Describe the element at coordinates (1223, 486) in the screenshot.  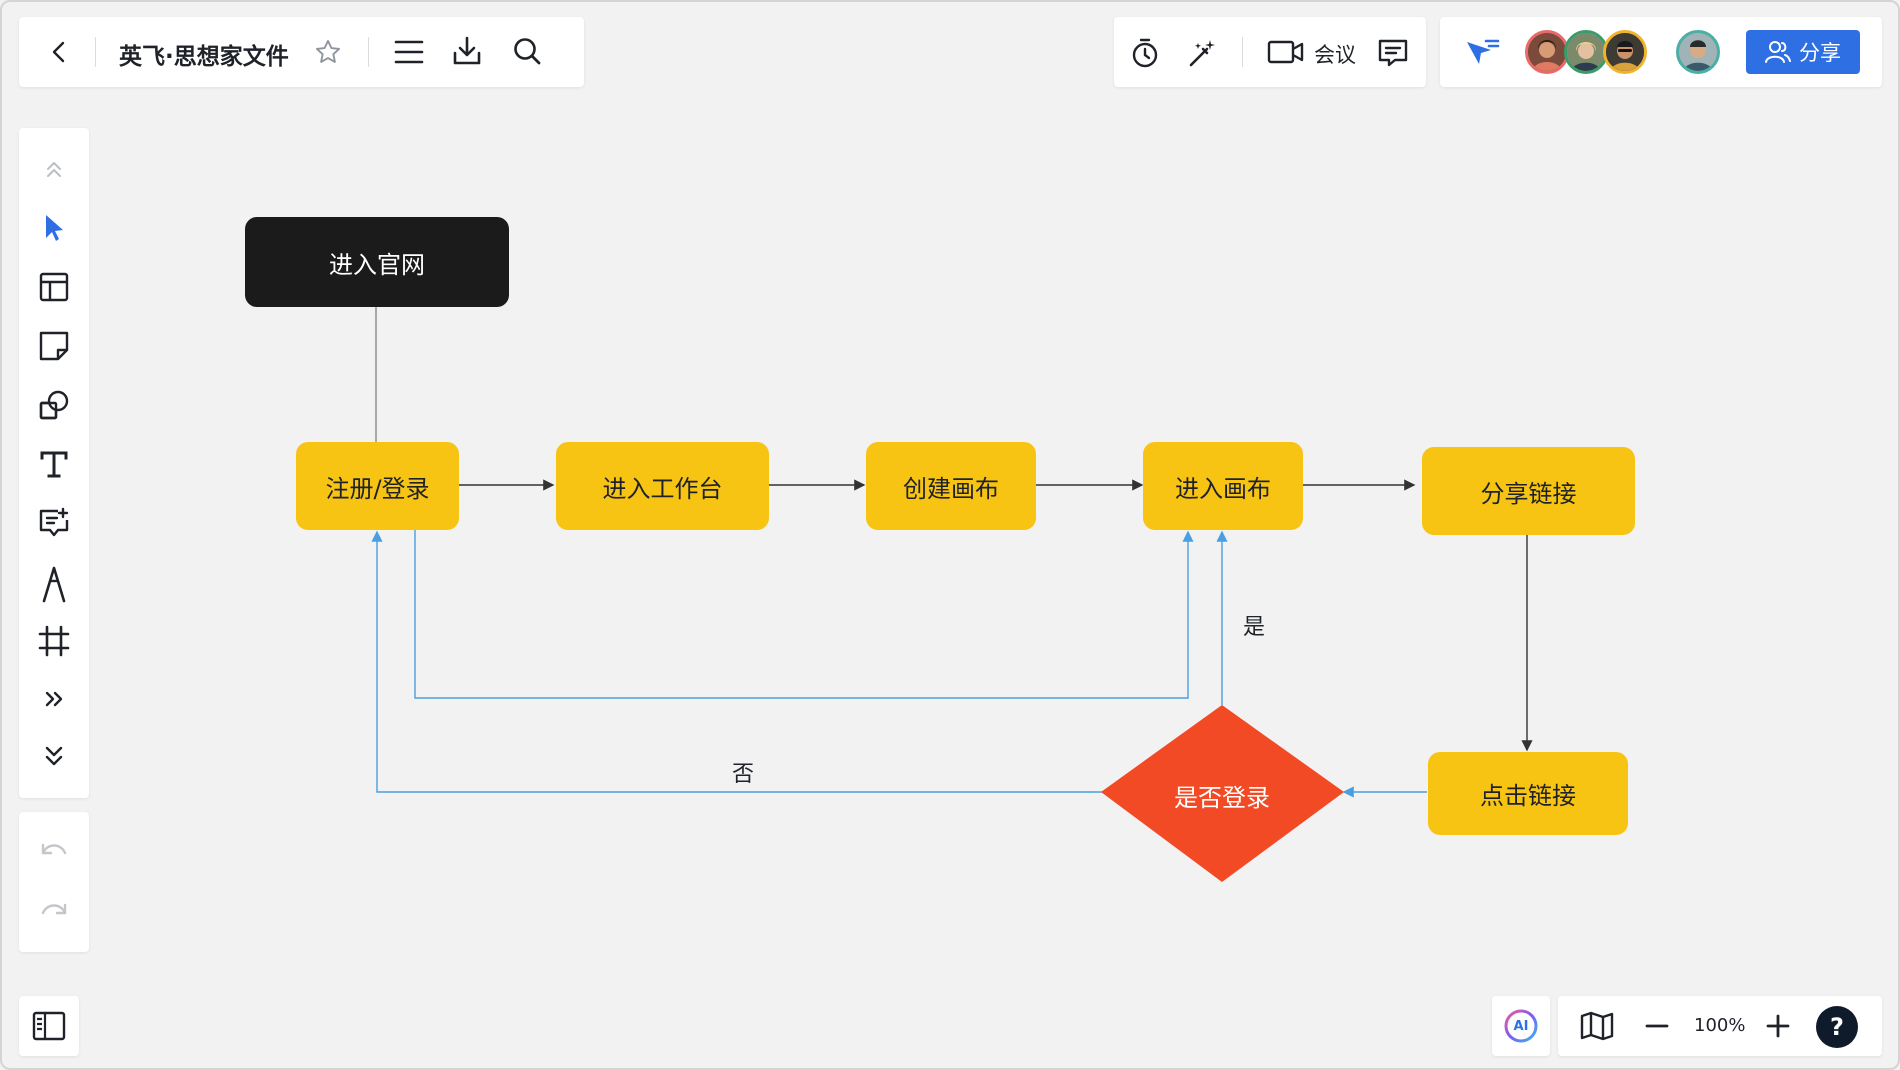
I see `node-enter-canvas: 进入画布` at that location.